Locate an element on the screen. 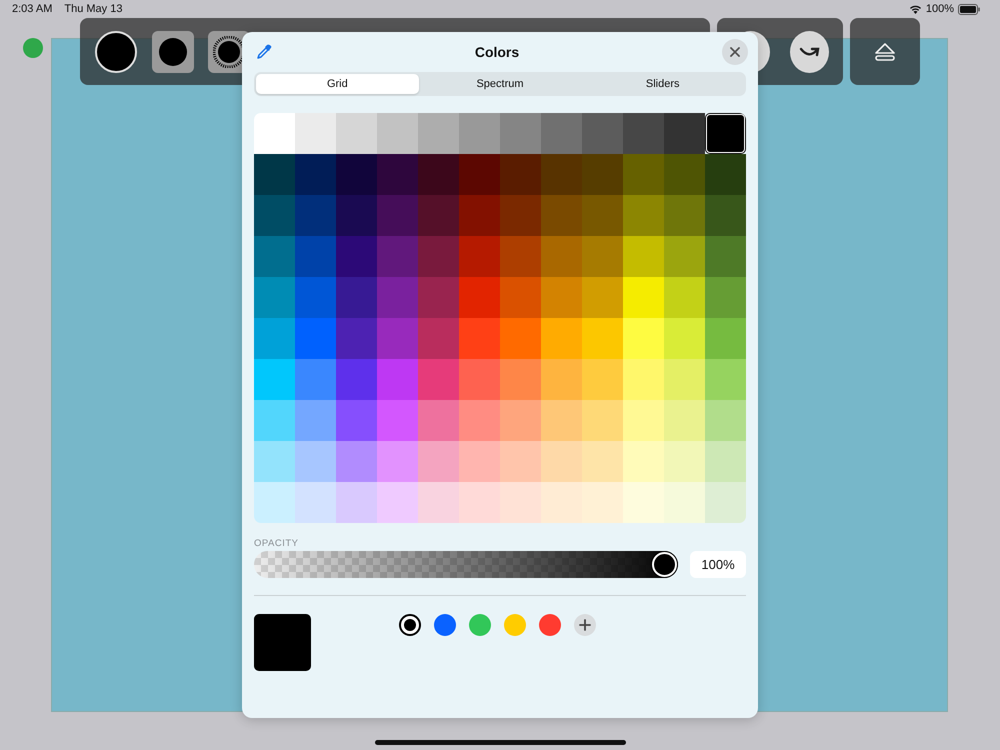  opacity-slider is located at coordinates (466, 564).